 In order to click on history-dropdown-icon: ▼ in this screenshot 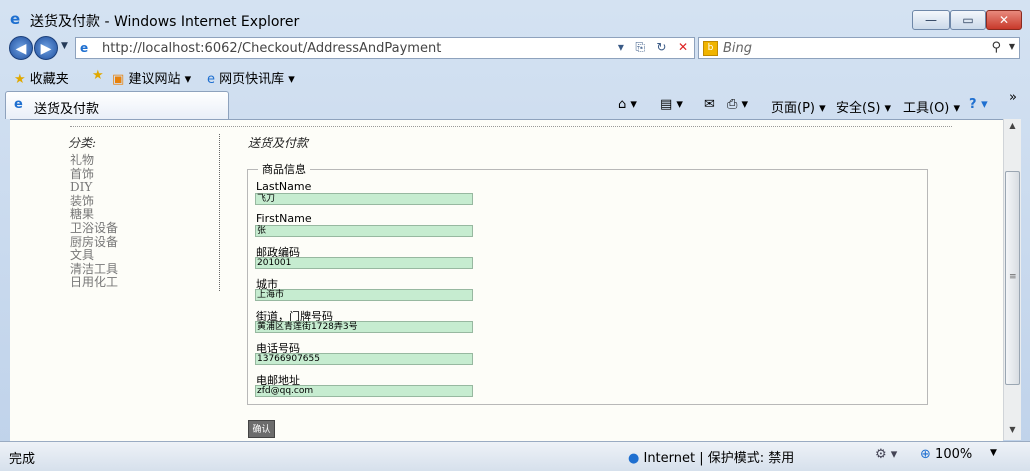, I will do `click(64, 46)`.